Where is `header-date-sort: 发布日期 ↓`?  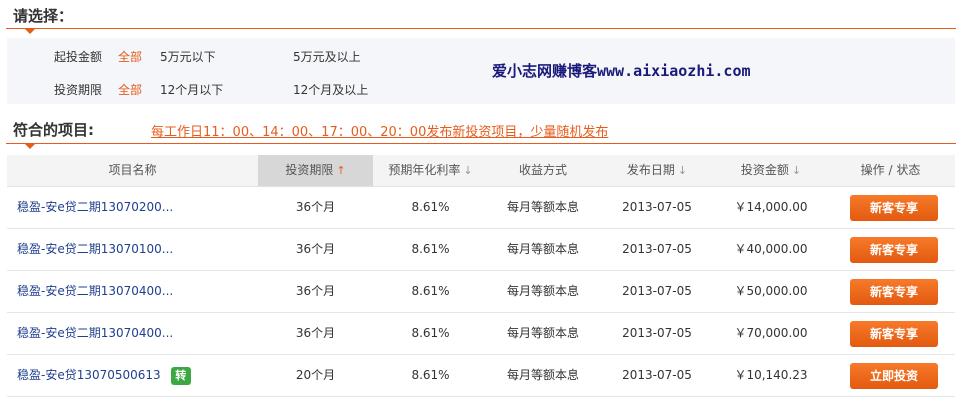 header-date-sort: 发布日期 ↓ is located at coordinates (657, 170).